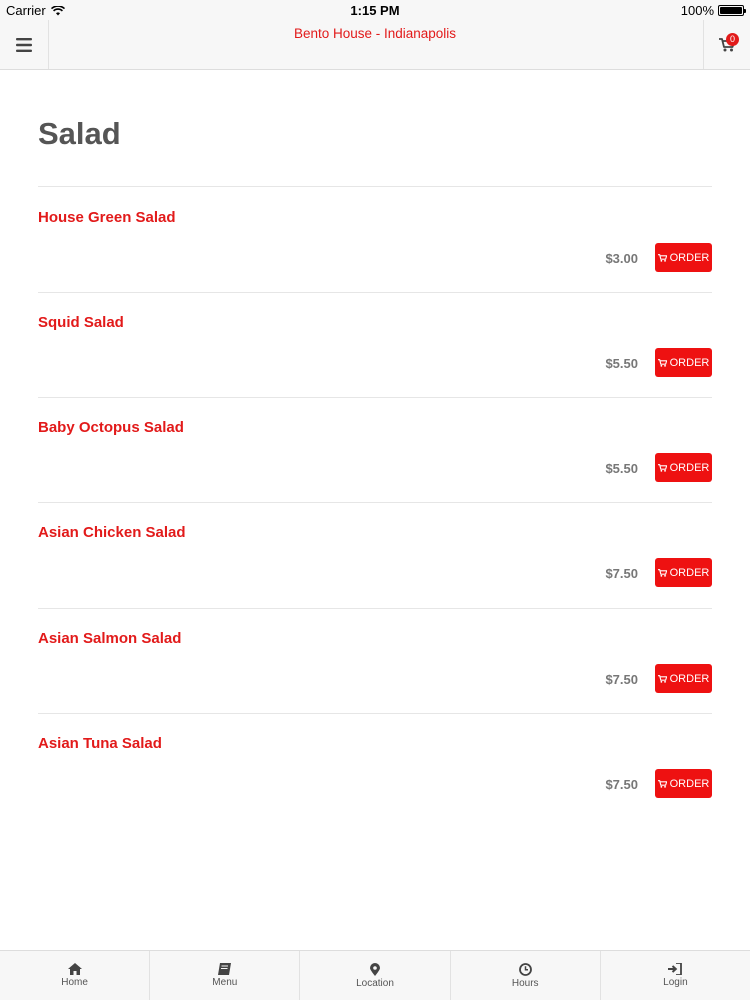 Image resolution: width=750 pixels, height=1000 pixels. Describe the element at coordinates (112, 532) in the screenshot. I see `item-name: Asian Chicken Salad` at that location.